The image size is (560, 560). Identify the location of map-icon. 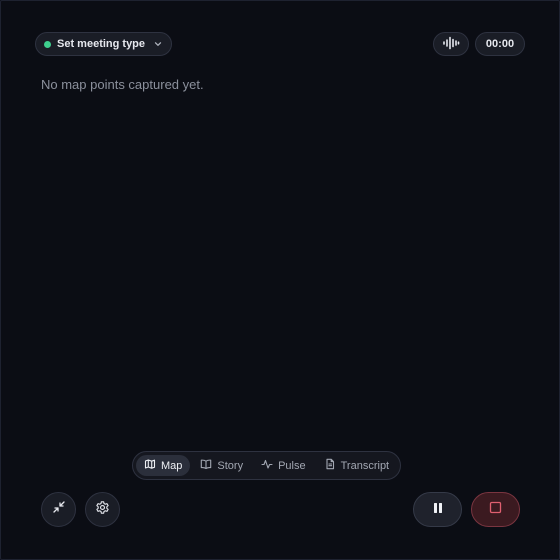
(150, 465).